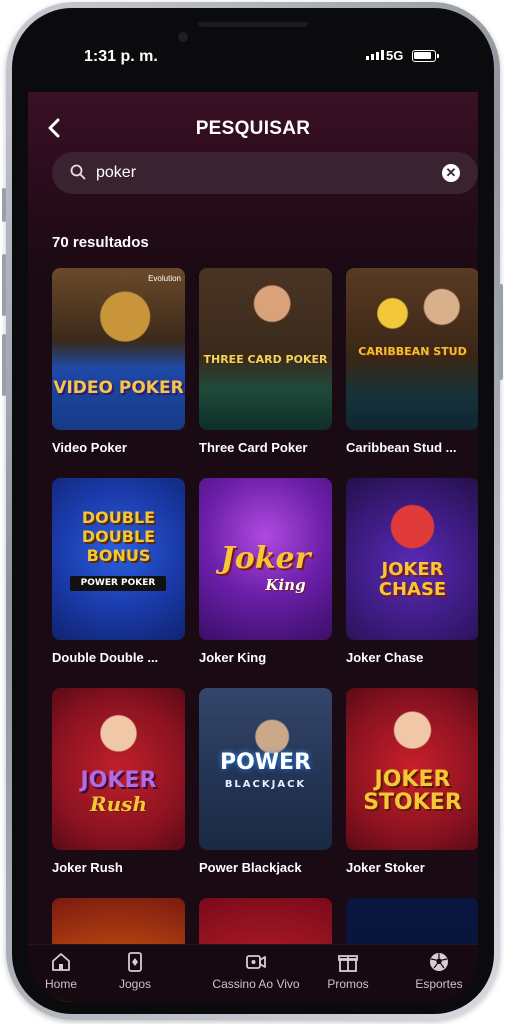 The image size is (505, 1024). I want to click on game-card-joker-chase: JOKER CHASE Joker Chase, so click(412, 571).